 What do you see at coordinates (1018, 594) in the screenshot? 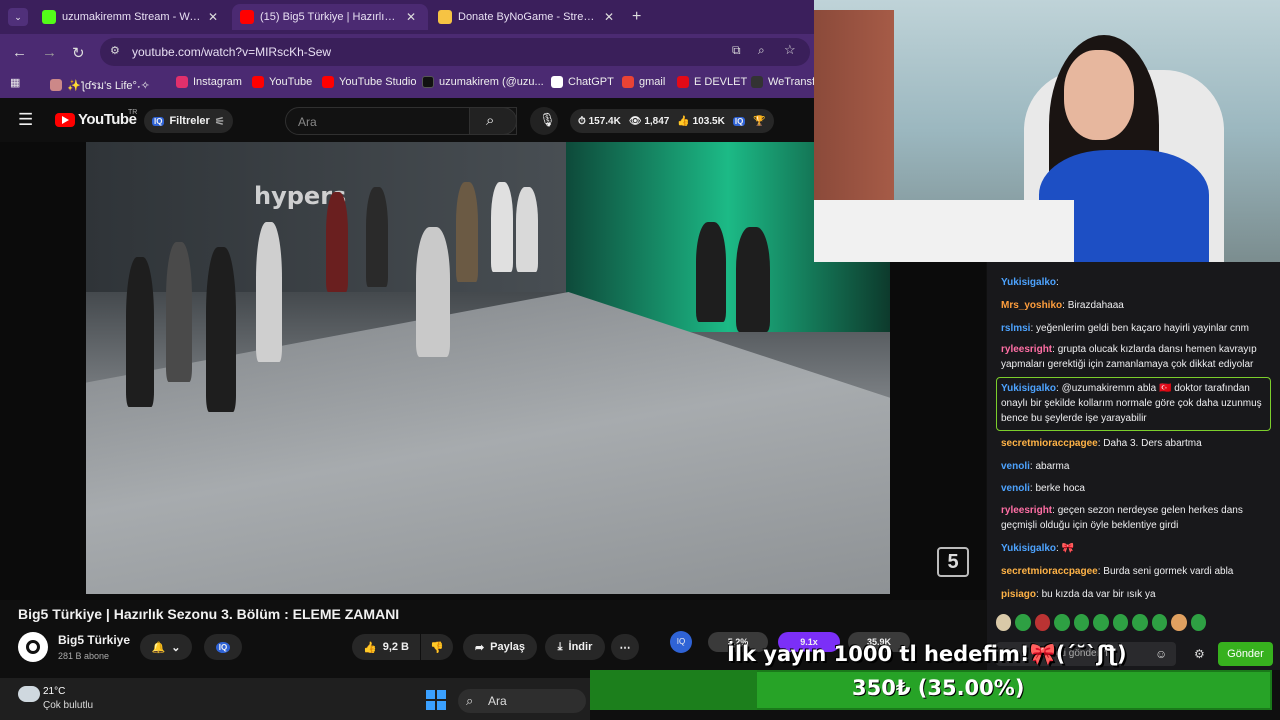
I see `chat-username: pisiago` at bounding box center [1018, 594].